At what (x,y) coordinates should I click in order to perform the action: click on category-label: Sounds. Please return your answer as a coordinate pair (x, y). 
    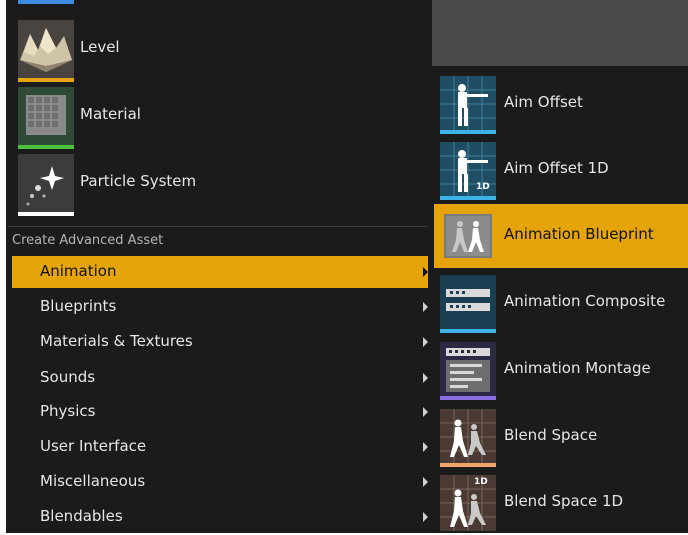
    Looking at the image, I should click on (68, 377).